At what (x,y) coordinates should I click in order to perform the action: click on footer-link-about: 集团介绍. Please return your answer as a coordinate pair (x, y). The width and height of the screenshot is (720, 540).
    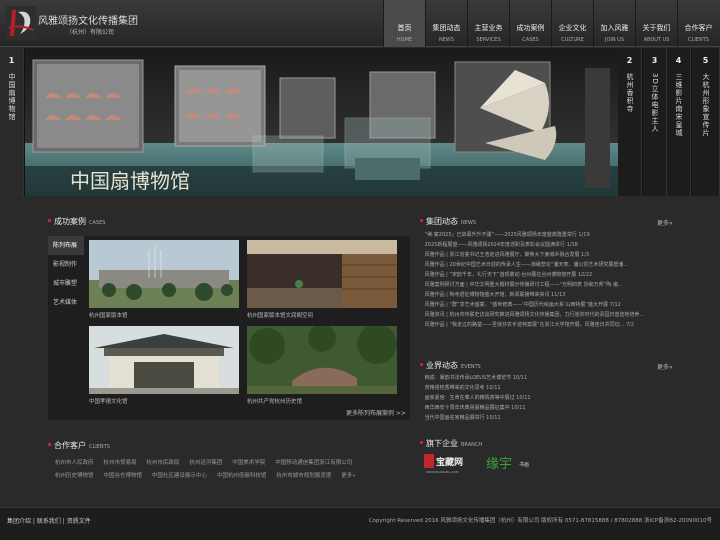
    Looking at the image, I should click on (19, 521).